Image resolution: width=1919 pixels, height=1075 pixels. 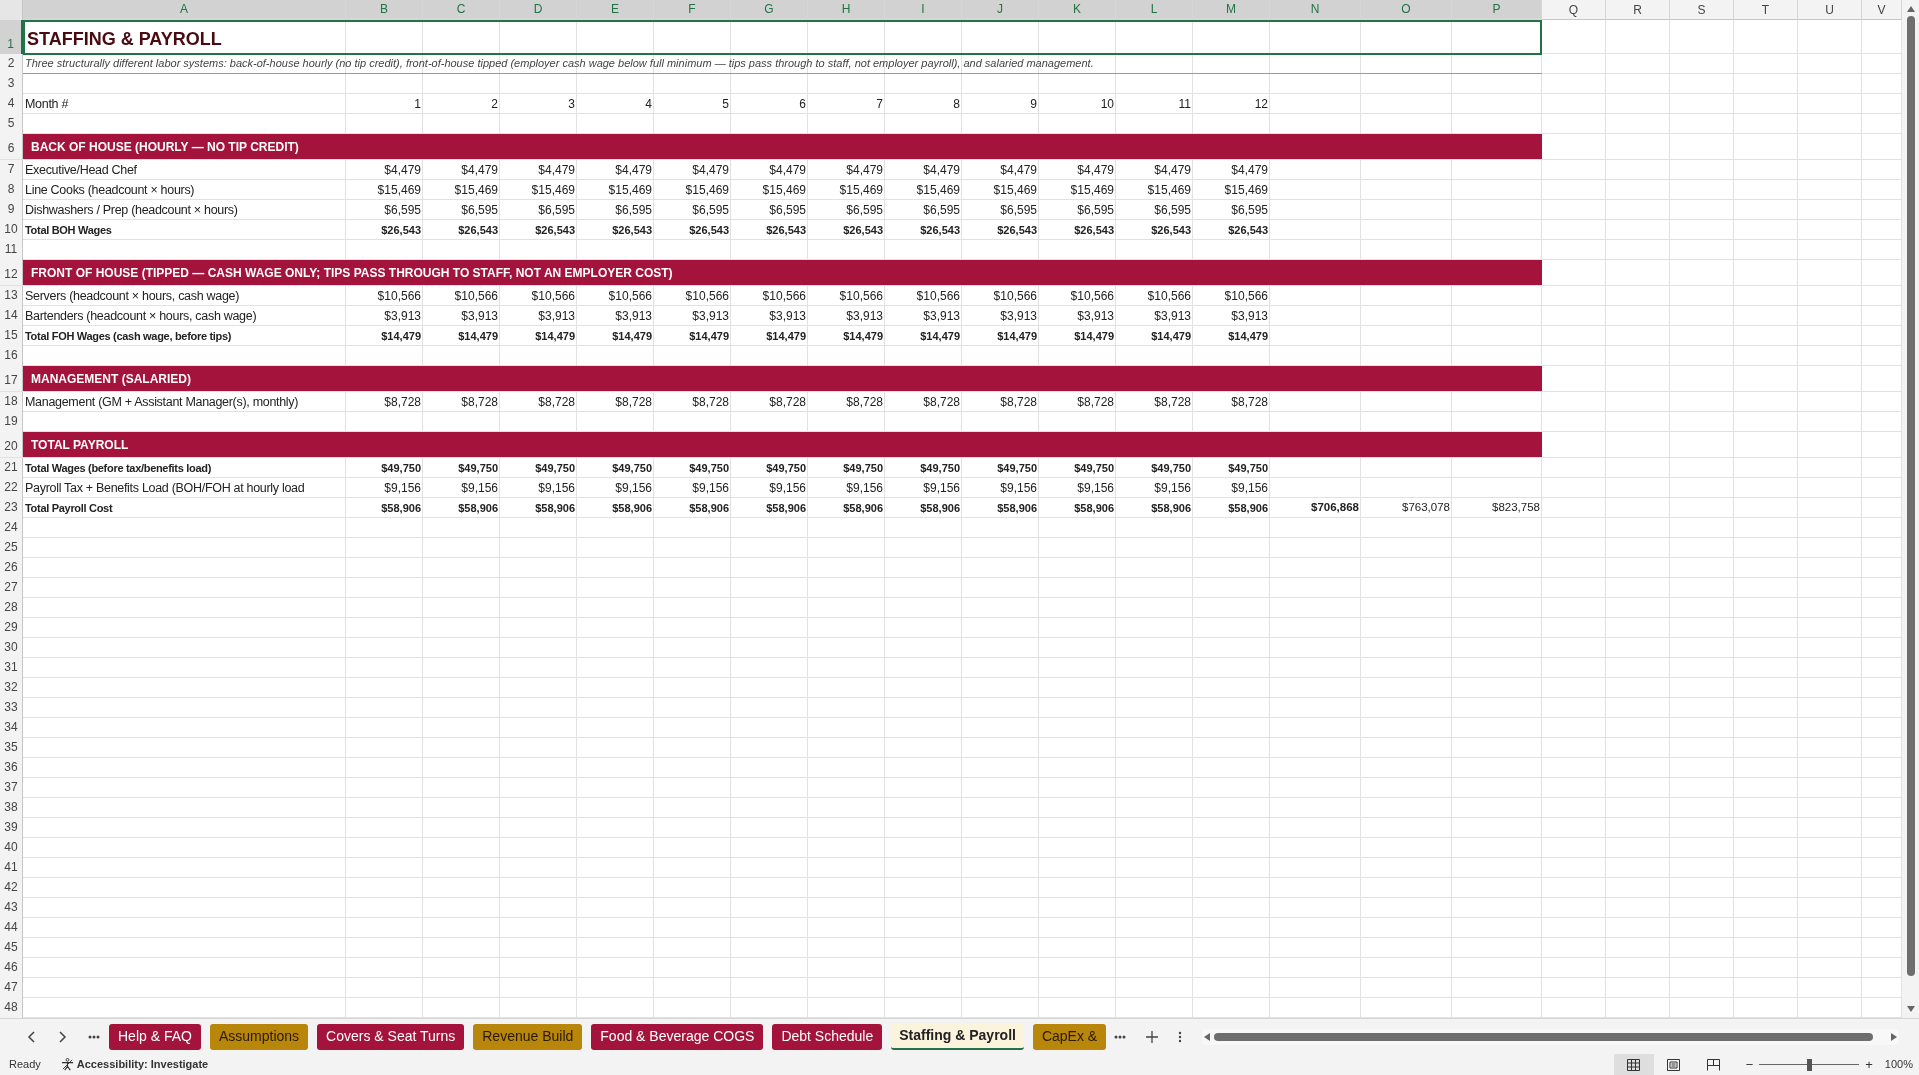 I want to click on row-header: 3, so click(x=11, y=84).